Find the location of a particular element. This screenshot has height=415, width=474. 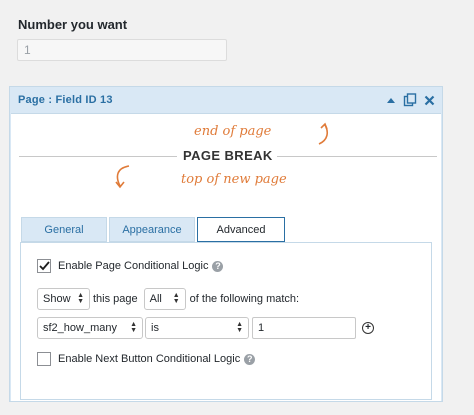

next-button-logic-row: Enable Next Button Conditional Logic ? is located at coordinates (146, 359).